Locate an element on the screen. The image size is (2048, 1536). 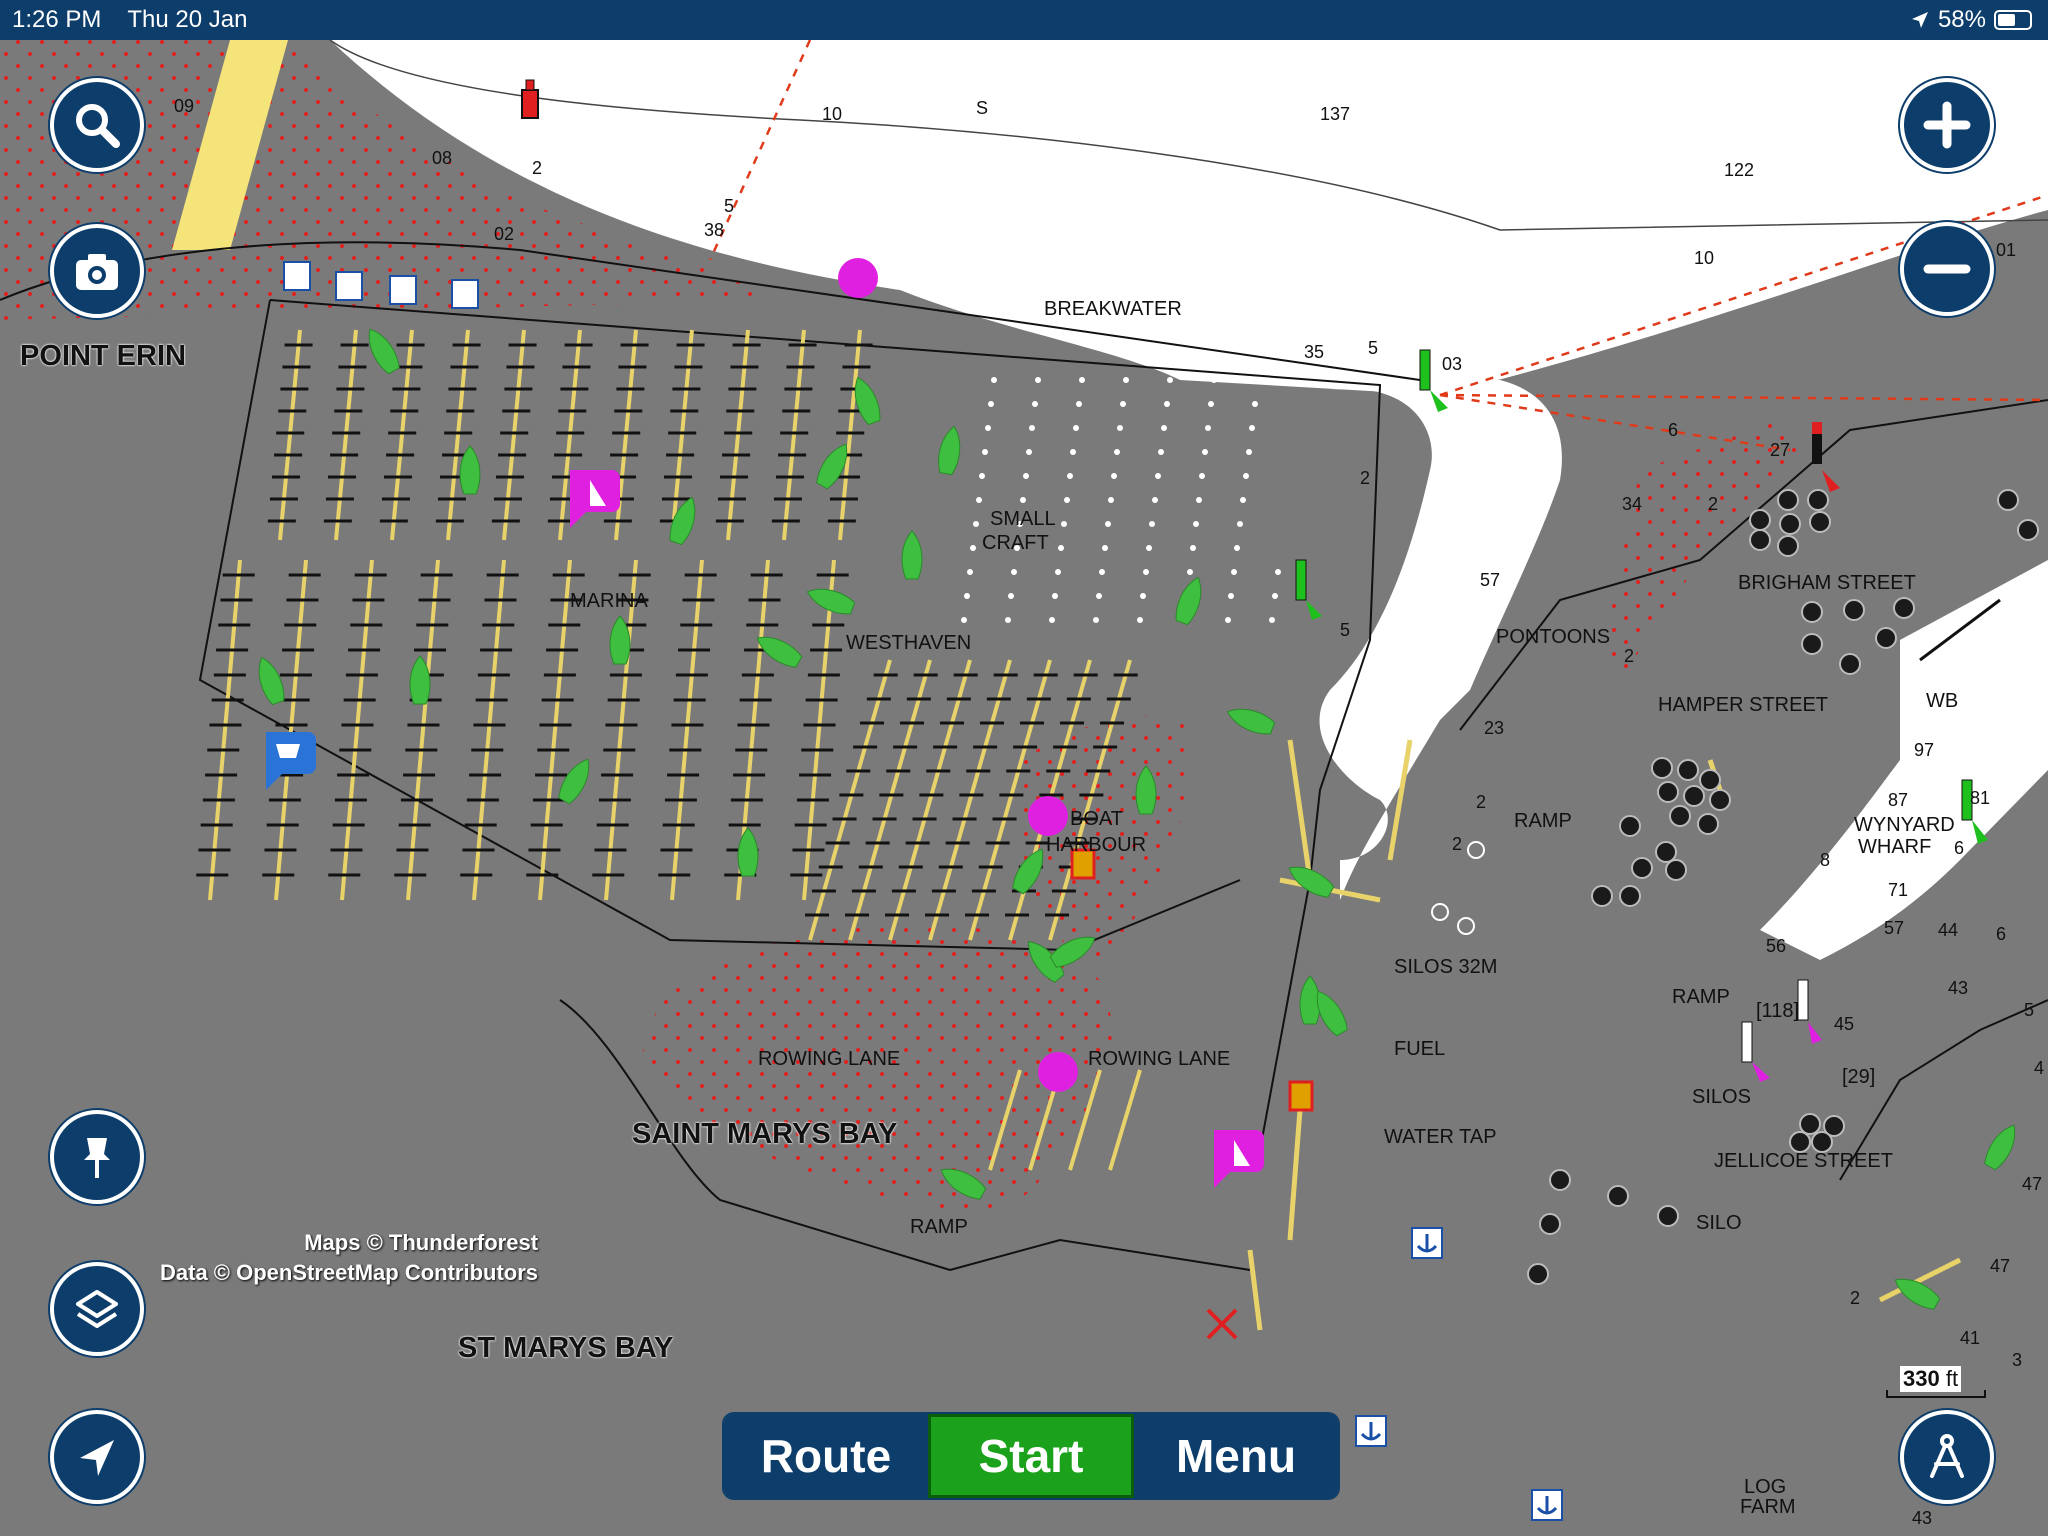
label-silos: SILOS is located at coordinates (1721, 1097).